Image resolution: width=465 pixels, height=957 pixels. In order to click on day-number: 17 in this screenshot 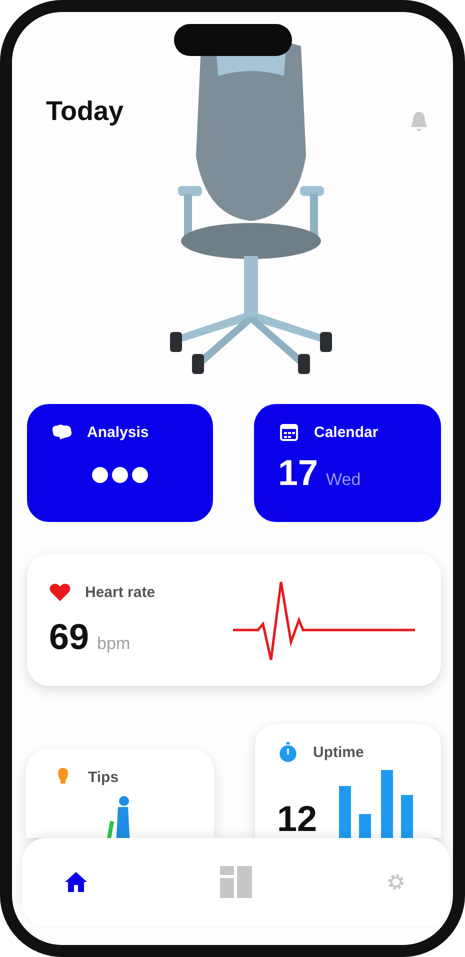, I will do `click(298, 473)`.